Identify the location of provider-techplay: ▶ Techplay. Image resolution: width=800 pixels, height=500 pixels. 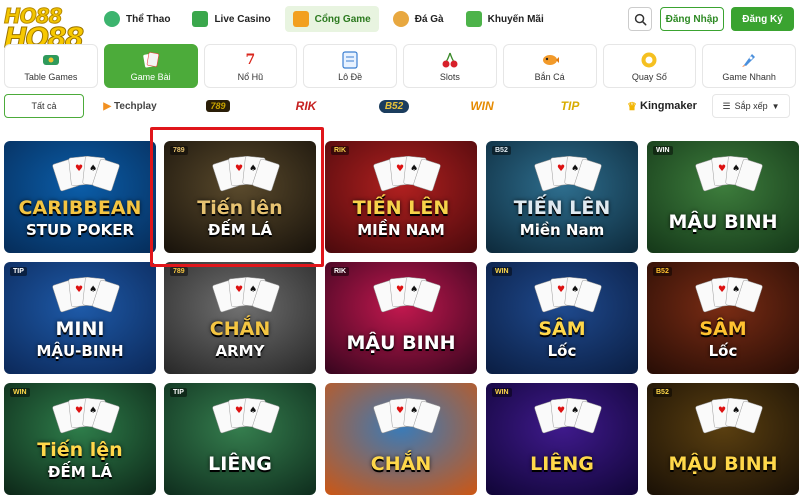
(130, 106).